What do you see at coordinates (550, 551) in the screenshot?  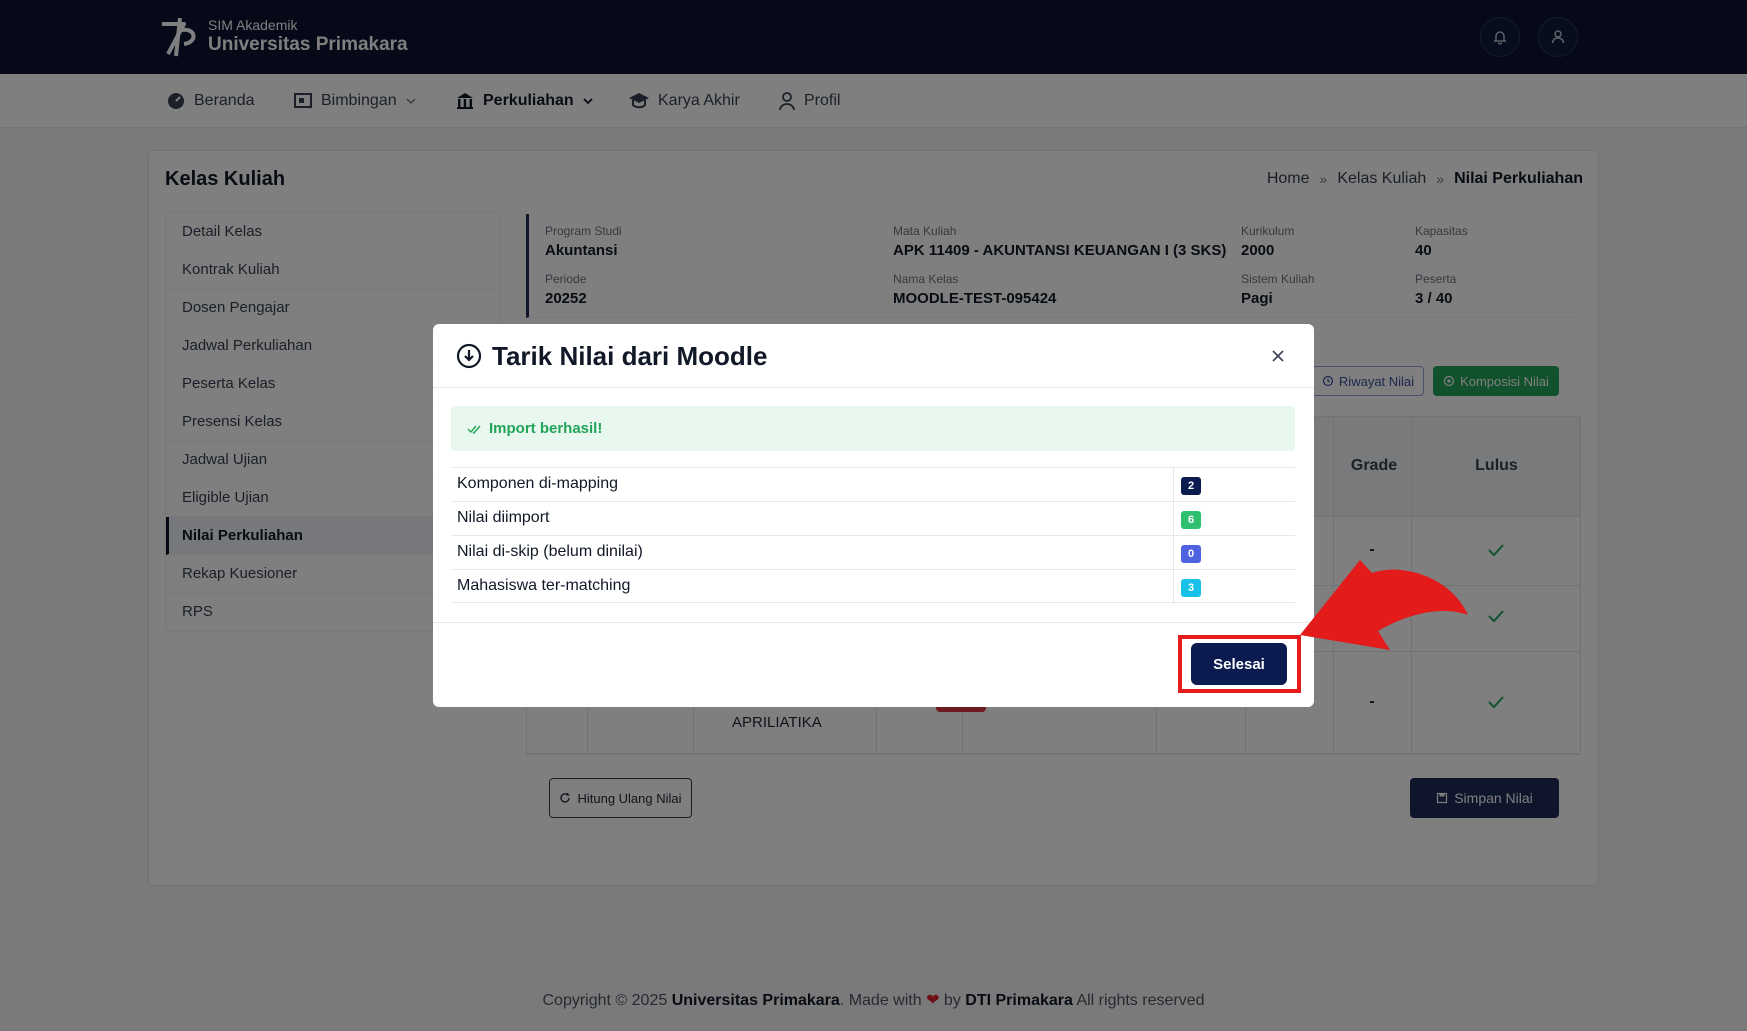 I see `stat-label: Nilai di-skip (belum dinilai)` at bounding box center [550, 551].